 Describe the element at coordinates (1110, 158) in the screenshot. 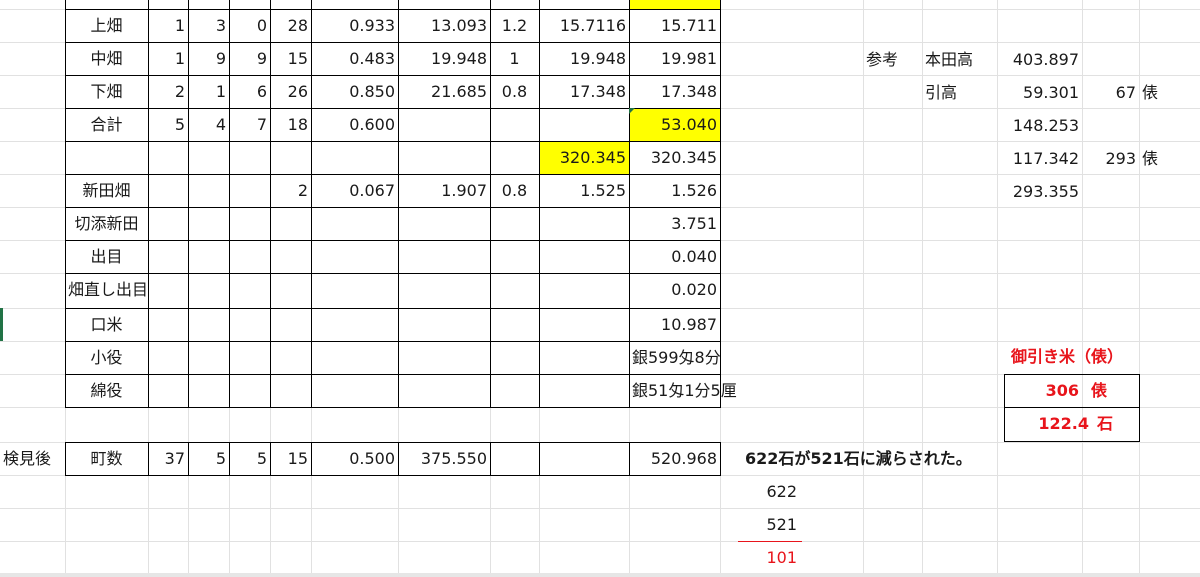

I see `reference-value-4-bales: 293` at that location.